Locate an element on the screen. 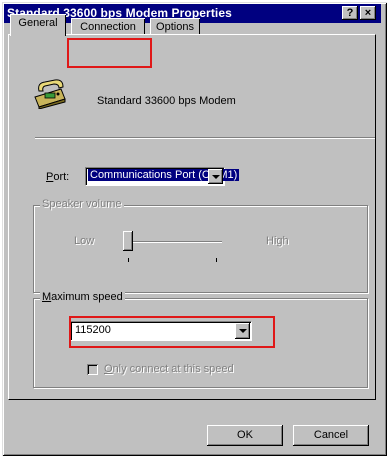 This screenshot has height=457, width=389. ok-button-label: OK is located at coordinates (245, 435).